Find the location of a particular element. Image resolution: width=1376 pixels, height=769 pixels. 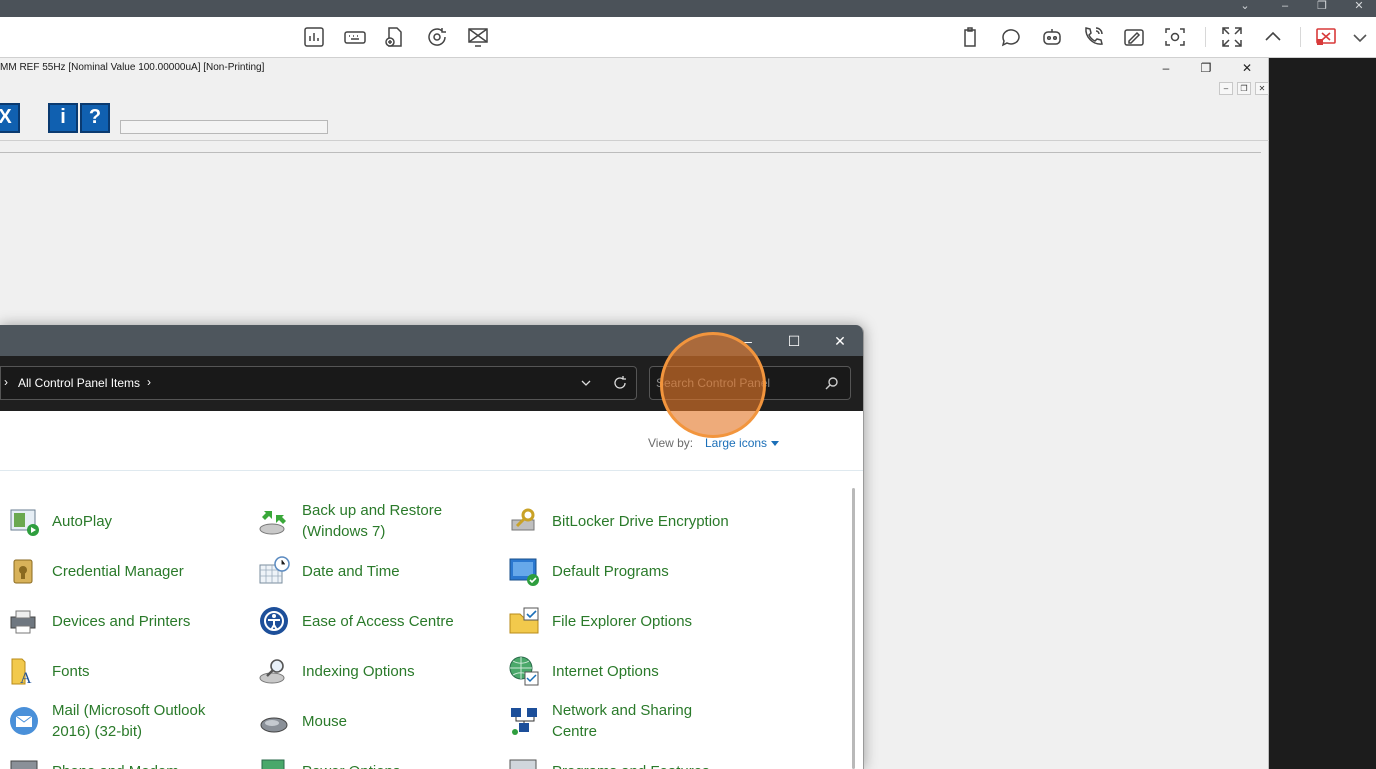

cp-item-bitlocker: BitLocker Drive Encryption is located at coordinates (628, 521).